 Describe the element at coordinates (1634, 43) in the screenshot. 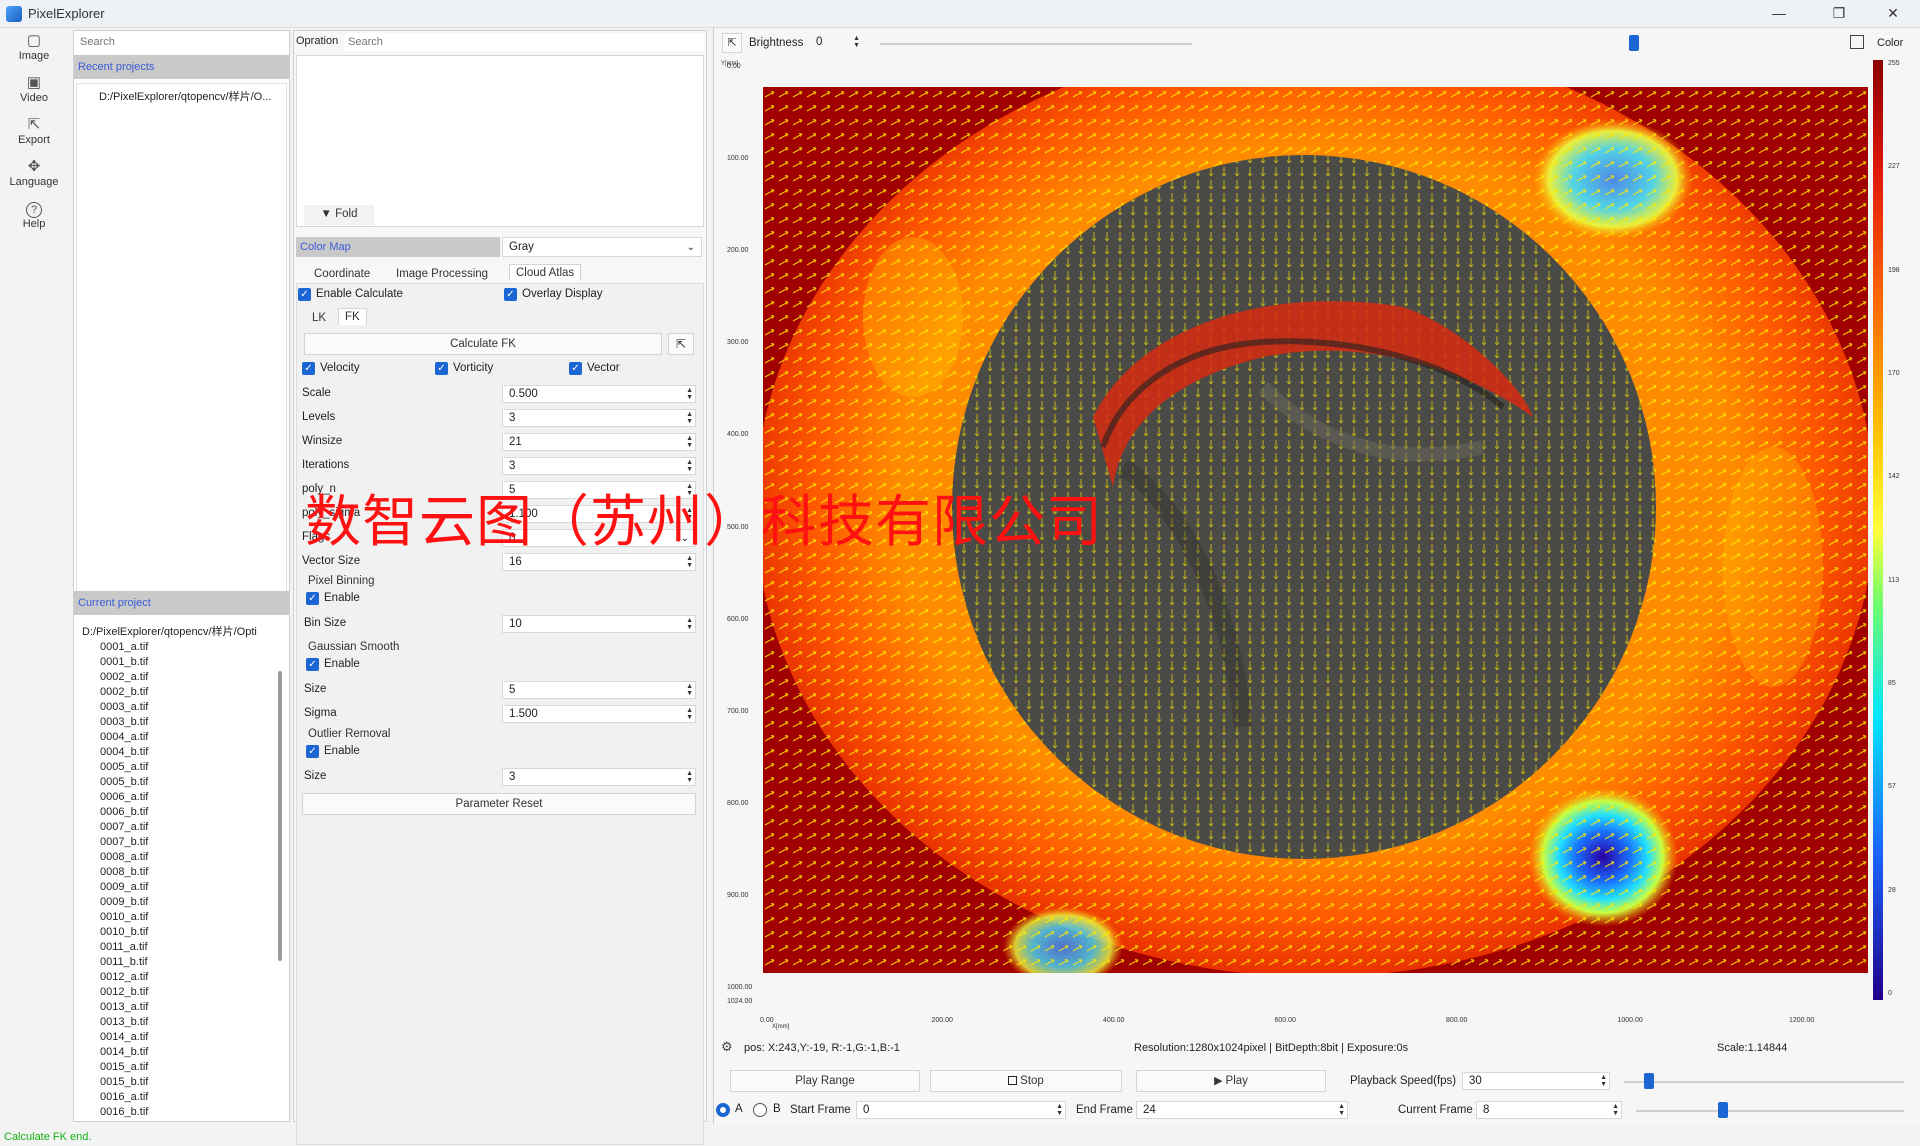

I see `brightness-slider-handle` at that location.